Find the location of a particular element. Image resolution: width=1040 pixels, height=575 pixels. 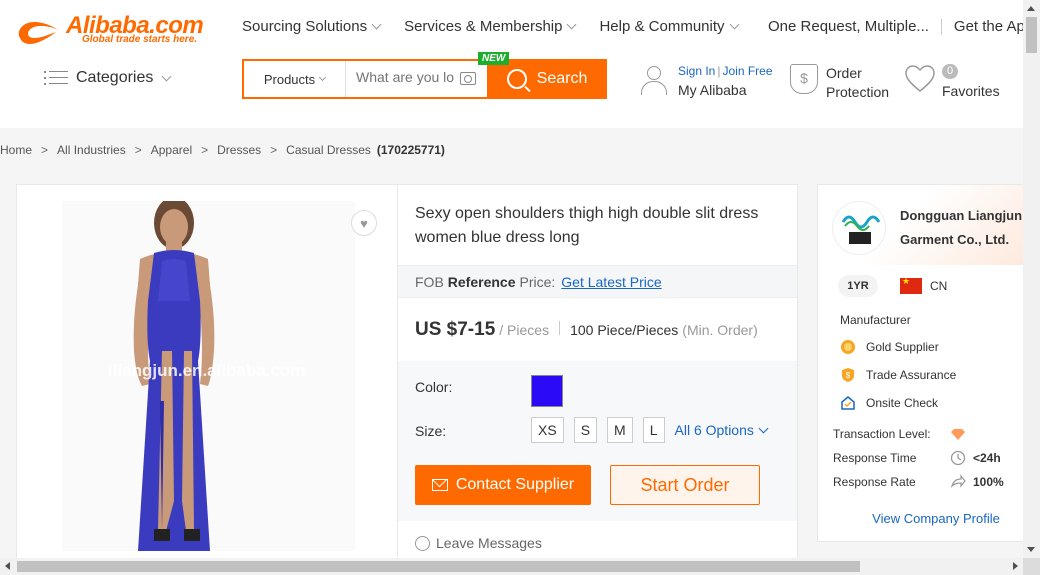

order-protection-link: $ Order Protection is located at coordinates (839, 83).